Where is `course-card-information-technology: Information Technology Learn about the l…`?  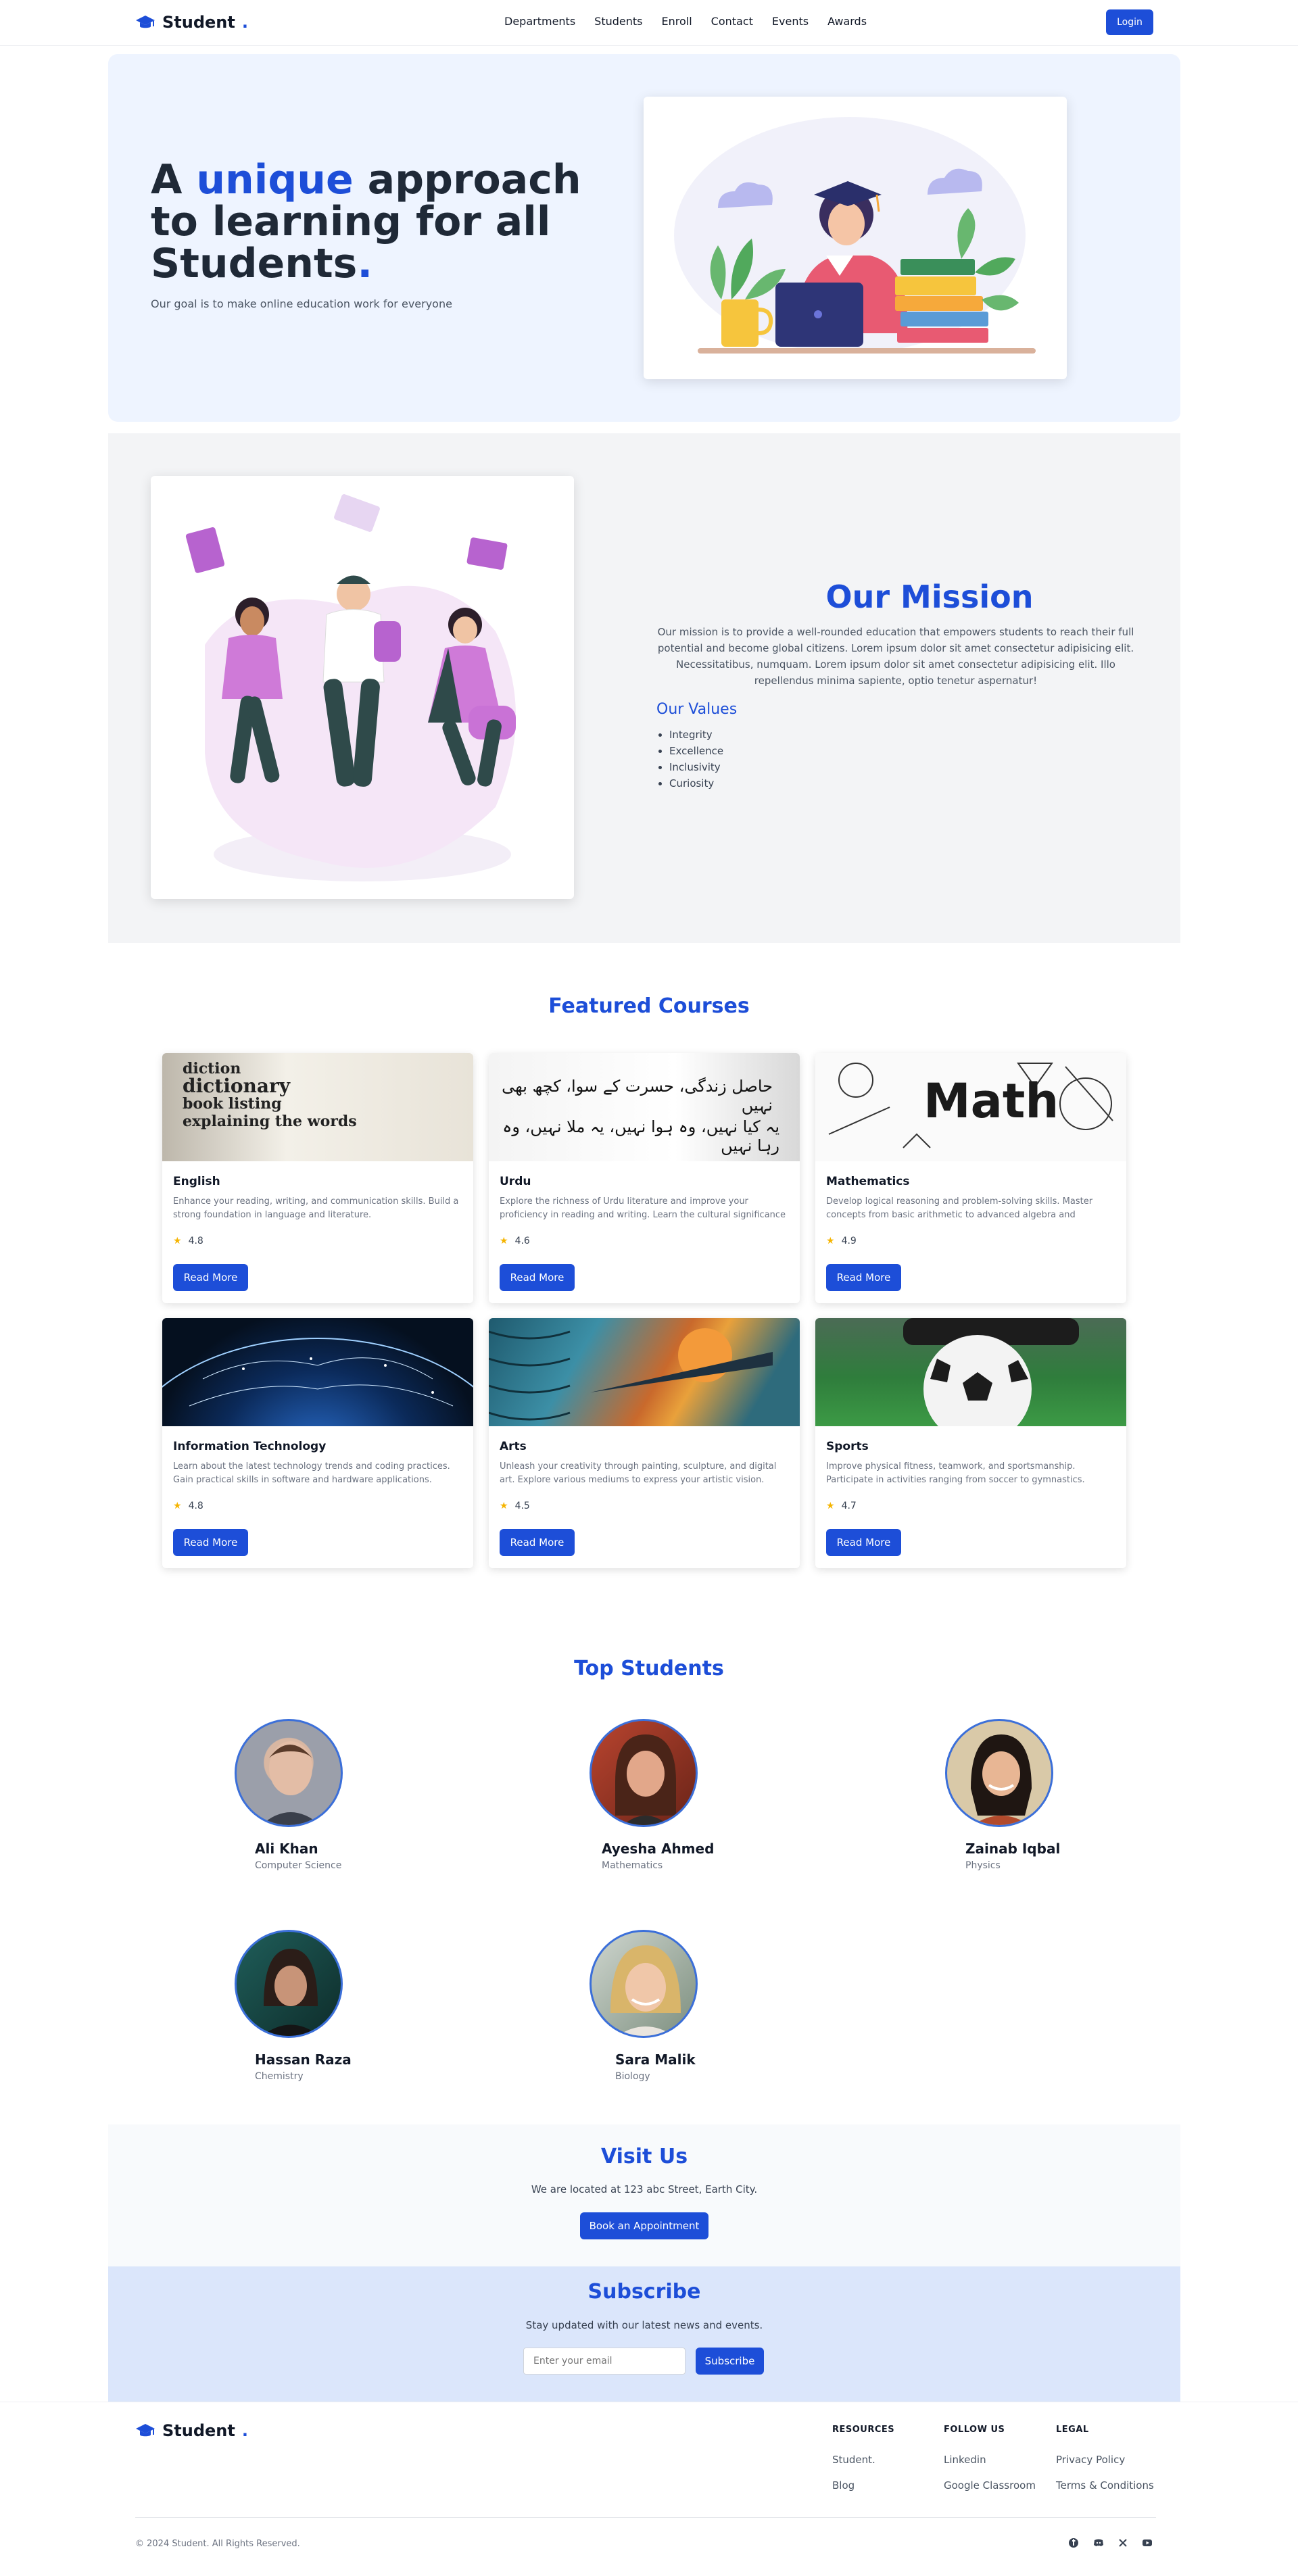 course-card-information-technology: Information Technology Learn about the l… is located at coordinates (317, 1443).